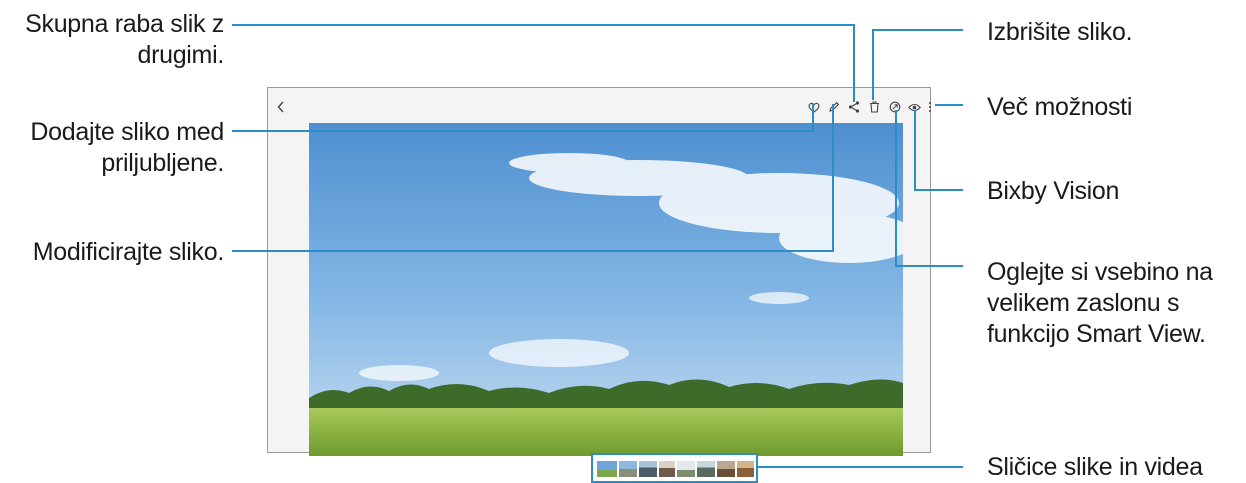 The height and width of the screenshot is (483, 1246). Describe the element at coordinates (523, 118) in the screenshot. I see `leader-line-favorite` at that location.